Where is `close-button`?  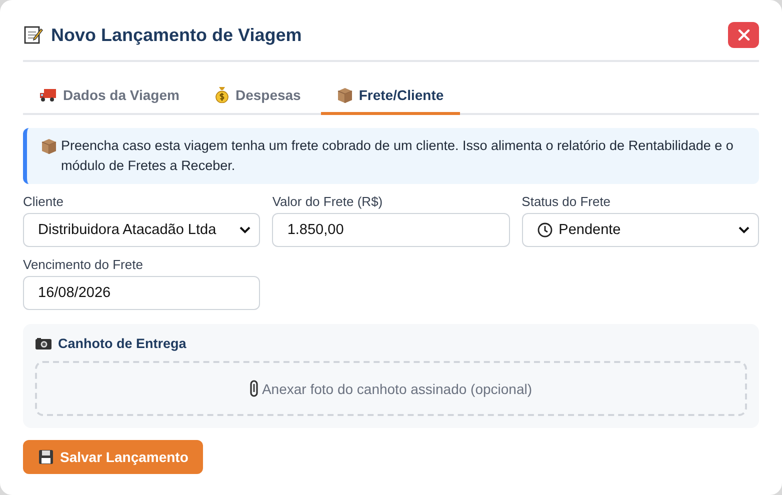
close-button is located at coordinates (743, 35).